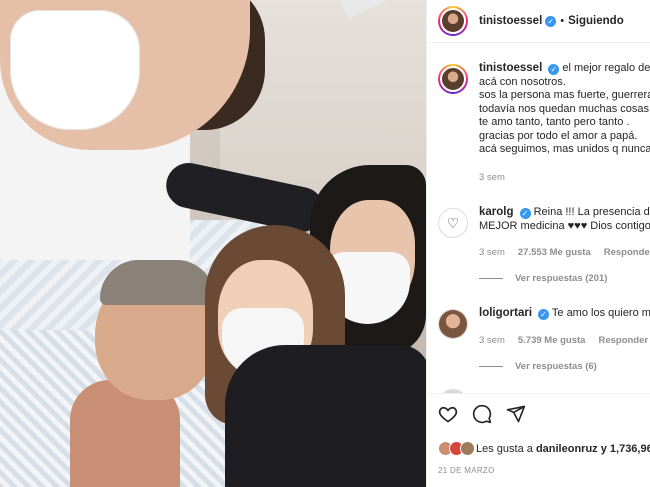  Describe the element at coordinates (606, 68) in the screenshot. I see `caption-line: el mejor regalo de cu` at that location.